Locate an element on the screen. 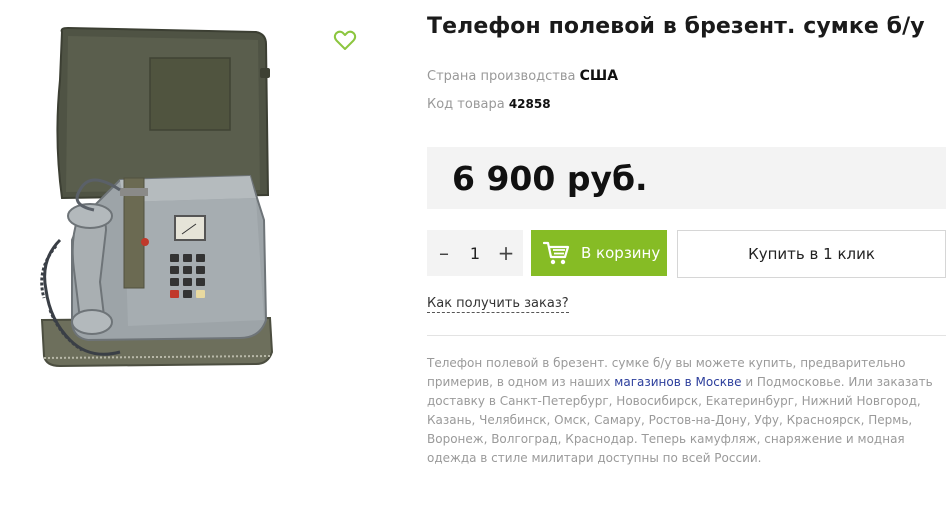  moscow-stores-link: магазинов в Москве is located at coordinates (677, 382).